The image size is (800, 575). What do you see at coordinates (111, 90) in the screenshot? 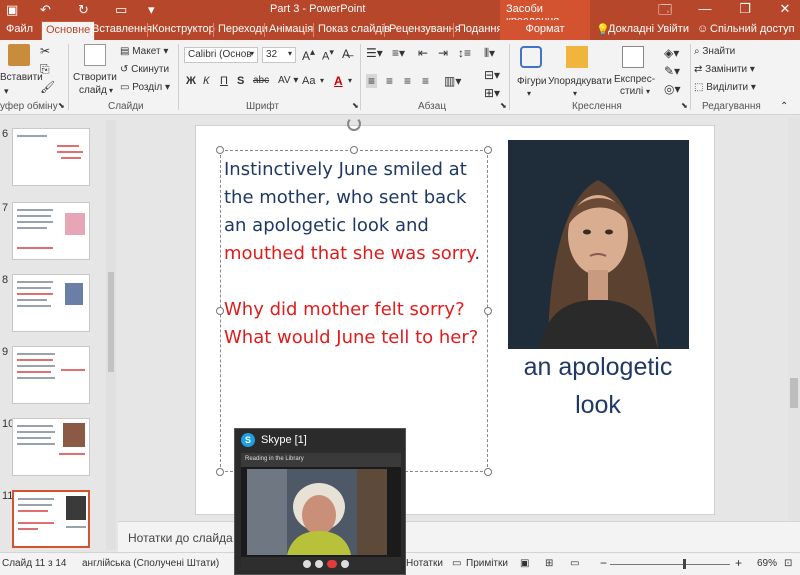
I see `new-slide-dropdown-icon: ▾` at bounding box center [111, 90].